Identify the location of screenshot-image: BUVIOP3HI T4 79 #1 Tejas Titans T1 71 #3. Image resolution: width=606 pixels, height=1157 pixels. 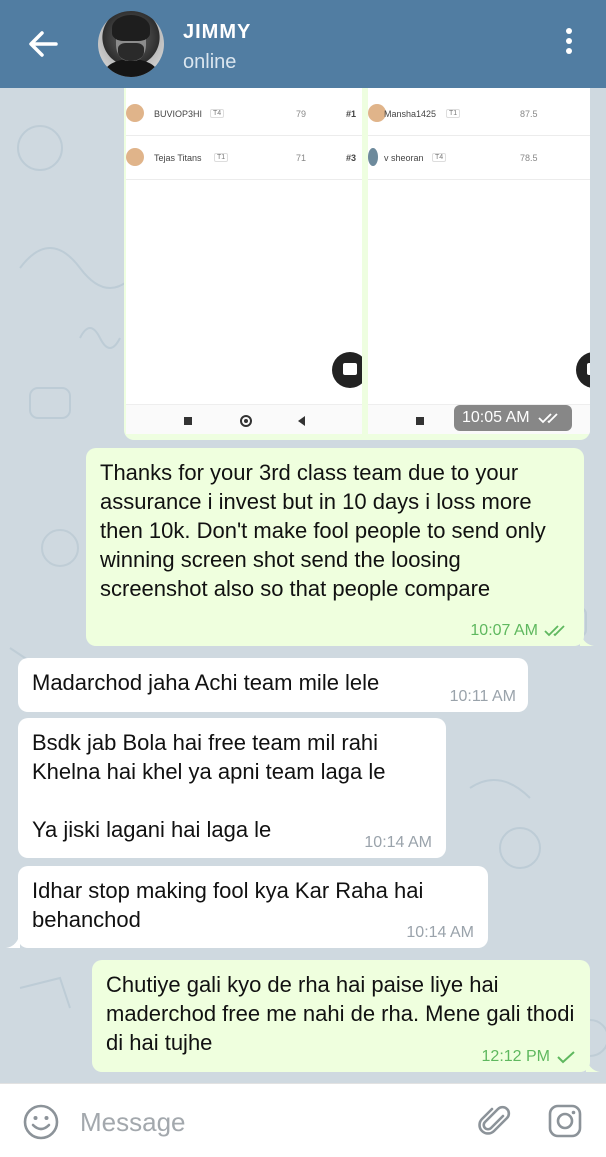
(244, 261).